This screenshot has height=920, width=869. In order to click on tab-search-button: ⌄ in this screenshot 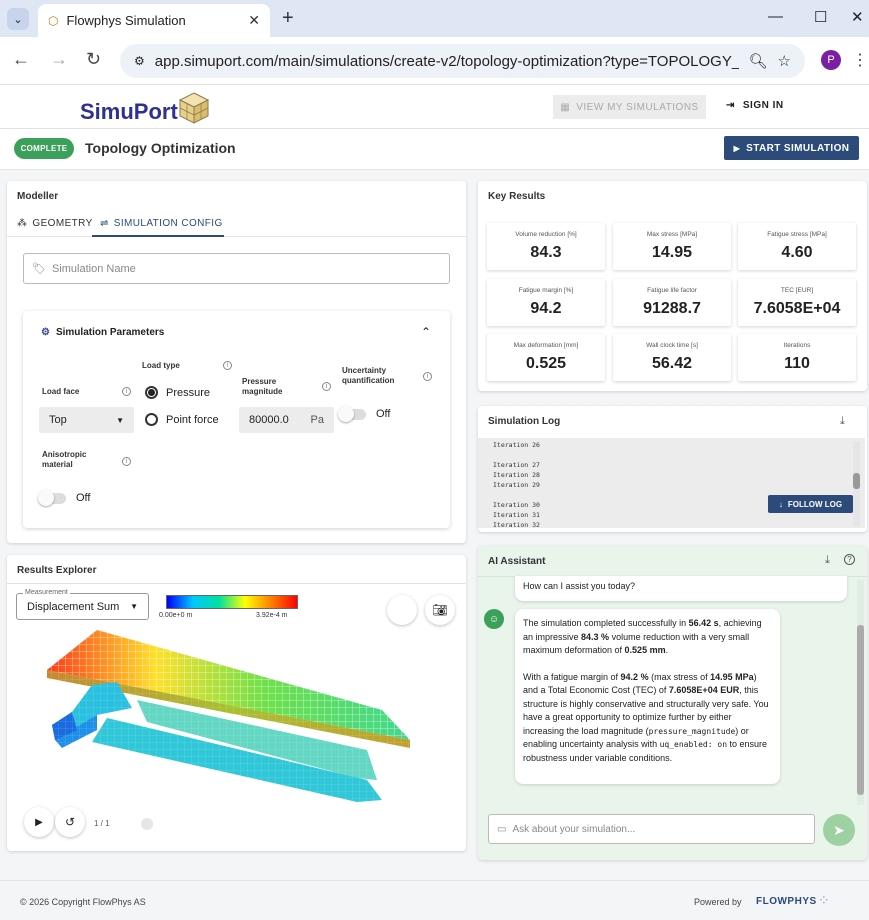, I will do `click(18, 19)`.